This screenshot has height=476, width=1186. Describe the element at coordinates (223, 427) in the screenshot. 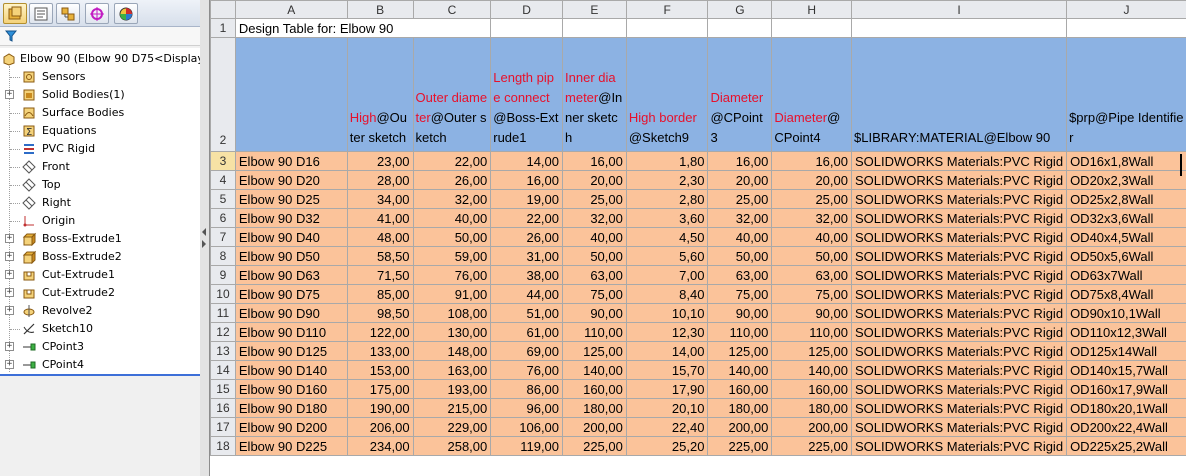

I see `row-header: 17` at that location.